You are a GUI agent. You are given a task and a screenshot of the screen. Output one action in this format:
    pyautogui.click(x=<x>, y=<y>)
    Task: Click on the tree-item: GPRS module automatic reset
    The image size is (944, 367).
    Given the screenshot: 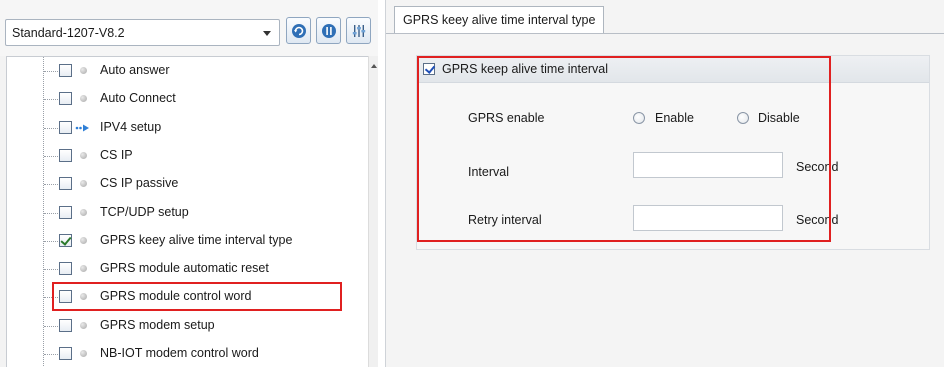 What is the action you would take?
    pyautogui.click(x=177, y=269)
    